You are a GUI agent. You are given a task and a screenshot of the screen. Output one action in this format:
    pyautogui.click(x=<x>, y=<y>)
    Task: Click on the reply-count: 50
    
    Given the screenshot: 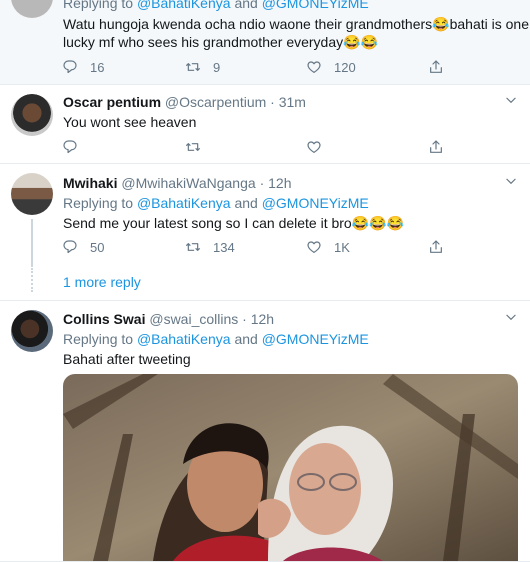 What is the action you would take?
    pyautogui.click(x=97, y=247)
    